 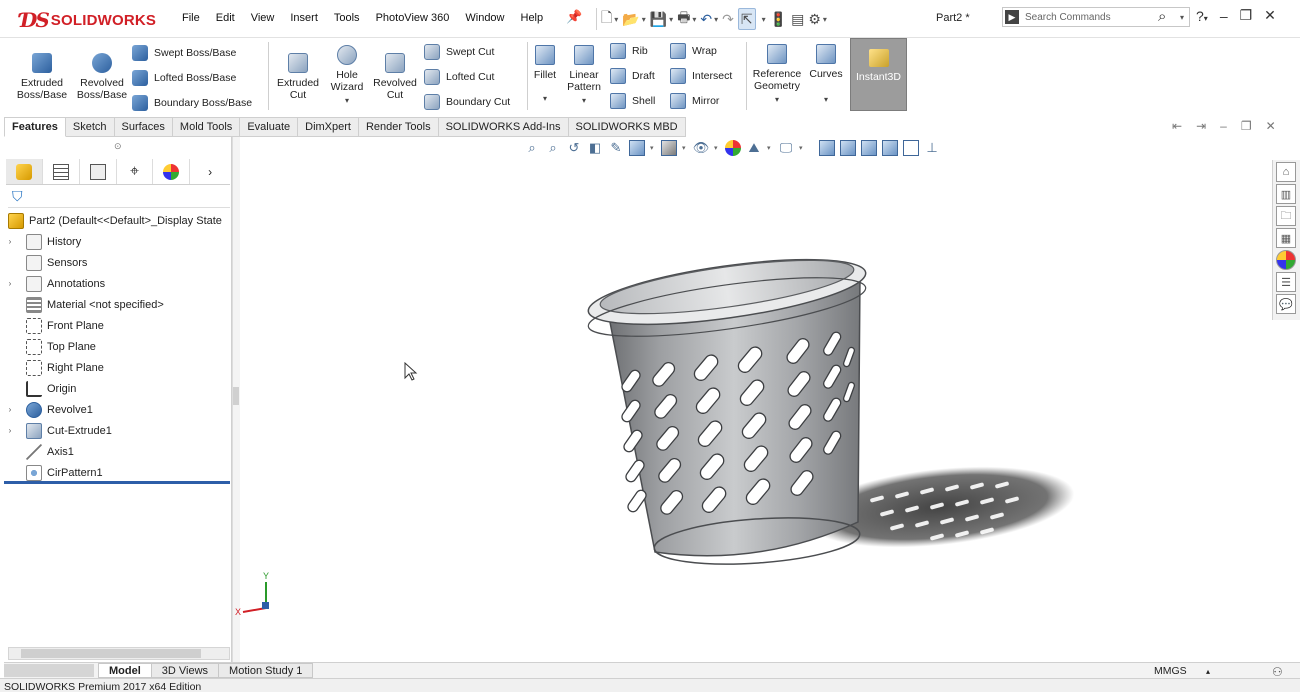 I want to click on restore-icon: ❐, so click(x=1246, y=15).